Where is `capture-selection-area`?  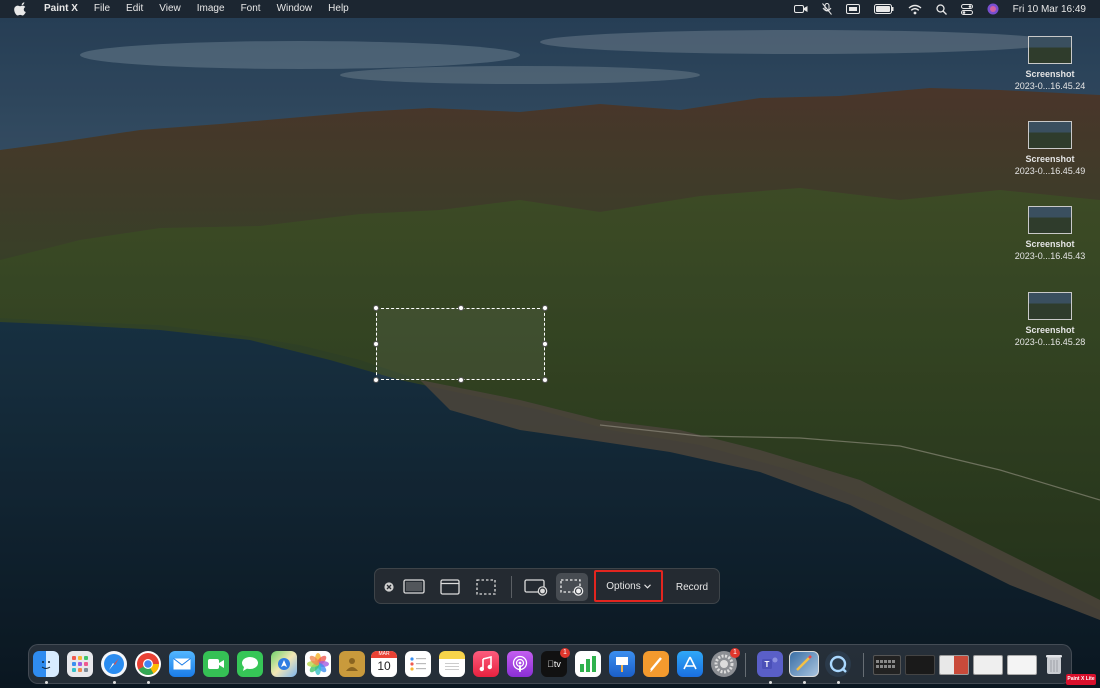 capture-selection-area is located at coordinates (460, 344).